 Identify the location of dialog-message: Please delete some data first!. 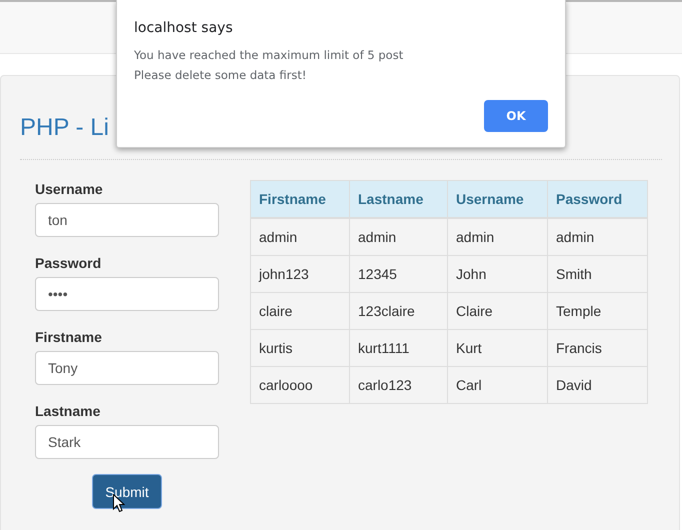
(221, 75).